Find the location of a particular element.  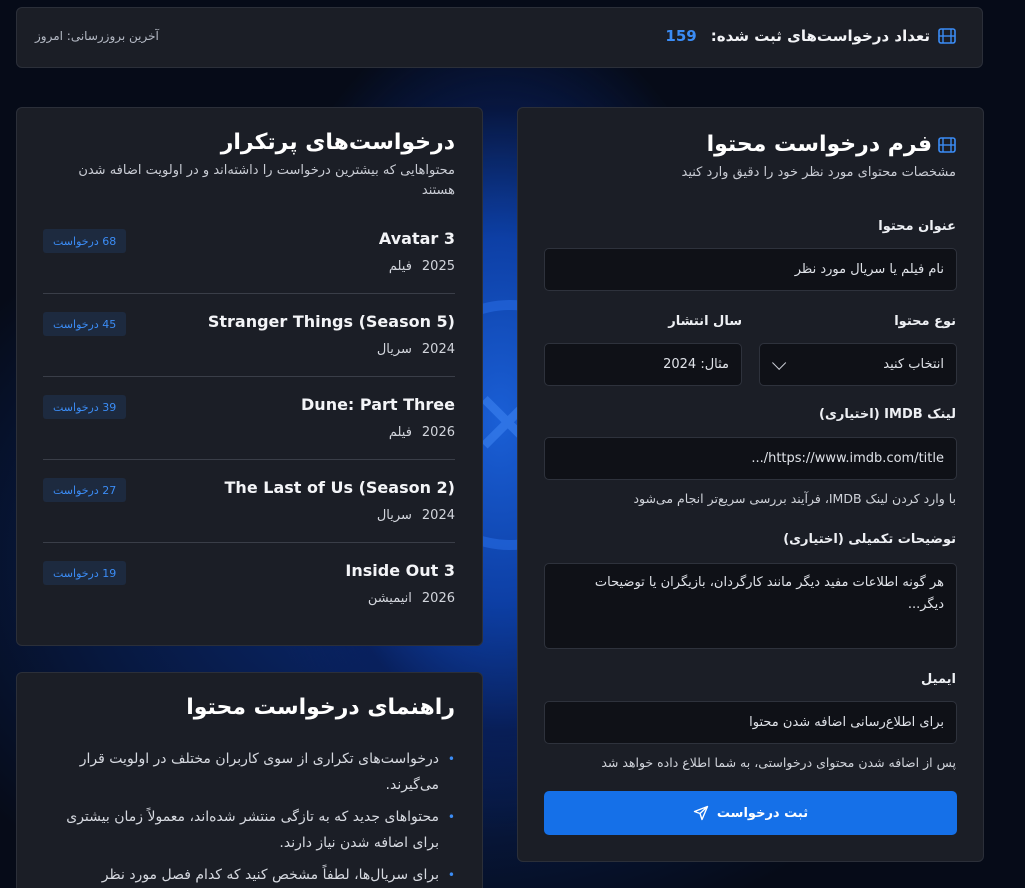

email-label: ایمیل is located at coordinates (938, 679).